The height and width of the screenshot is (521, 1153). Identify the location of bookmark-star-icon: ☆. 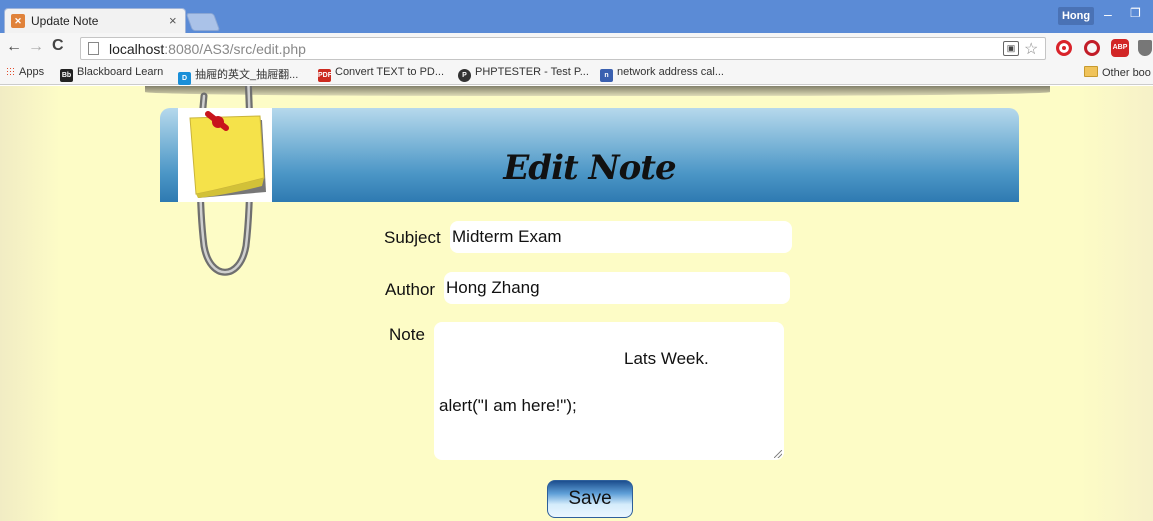
(1031, 49).